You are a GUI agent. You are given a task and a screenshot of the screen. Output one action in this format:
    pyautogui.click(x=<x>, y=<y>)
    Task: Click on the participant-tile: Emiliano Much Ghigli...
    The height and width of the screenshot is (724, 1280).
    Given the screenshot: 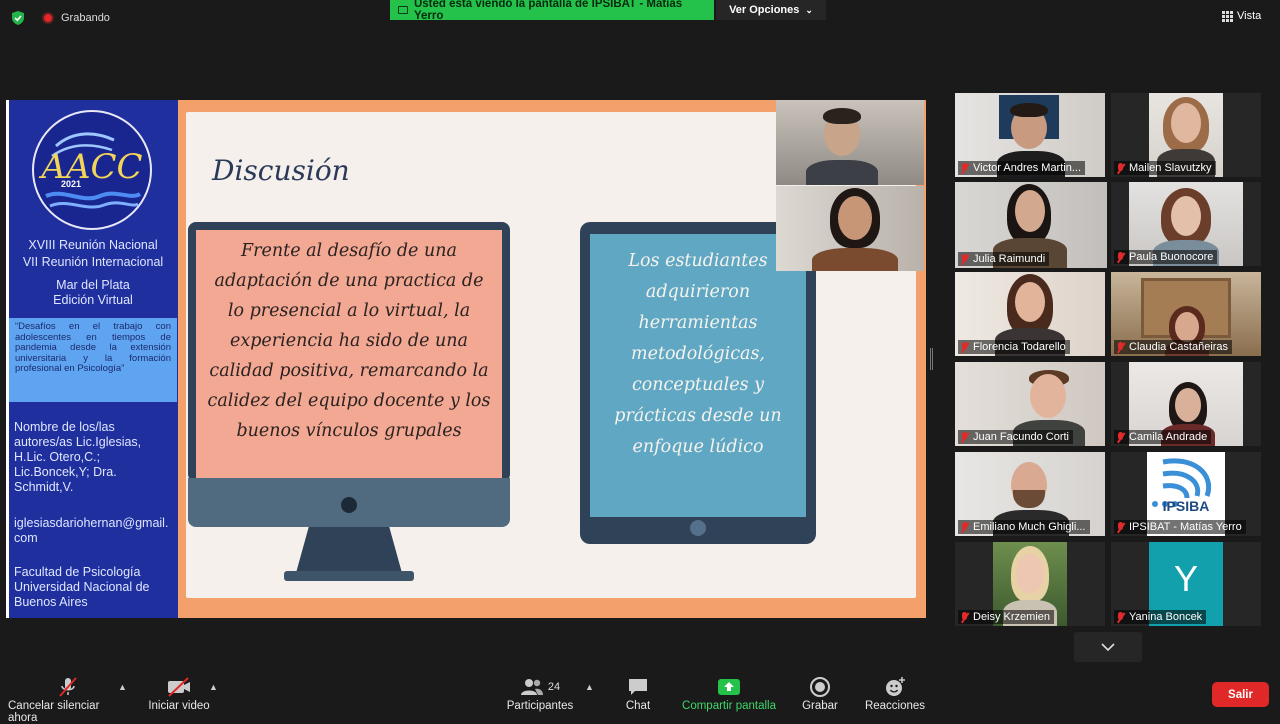 What is the action you would take?
    pyautogui.click(x=1030, y=494)
    